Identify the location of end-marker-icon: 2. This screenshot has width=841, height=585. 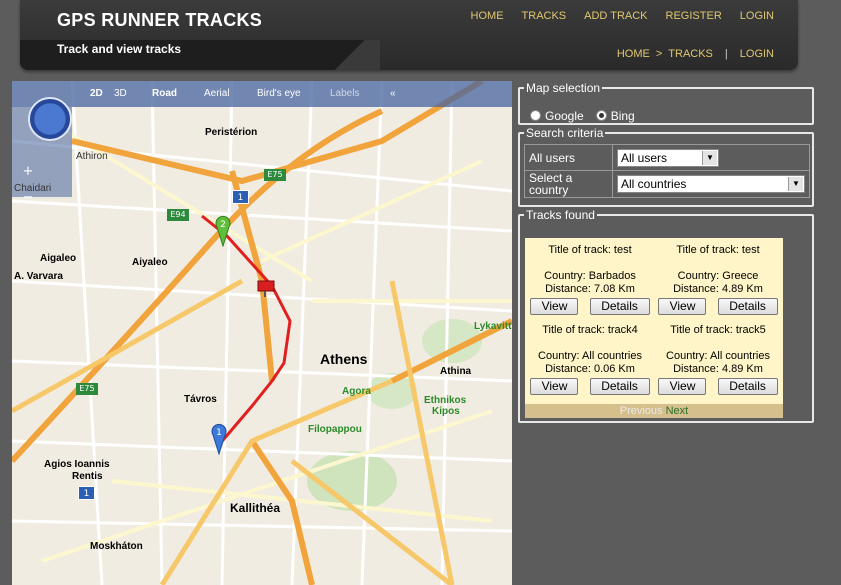
(223, 230).